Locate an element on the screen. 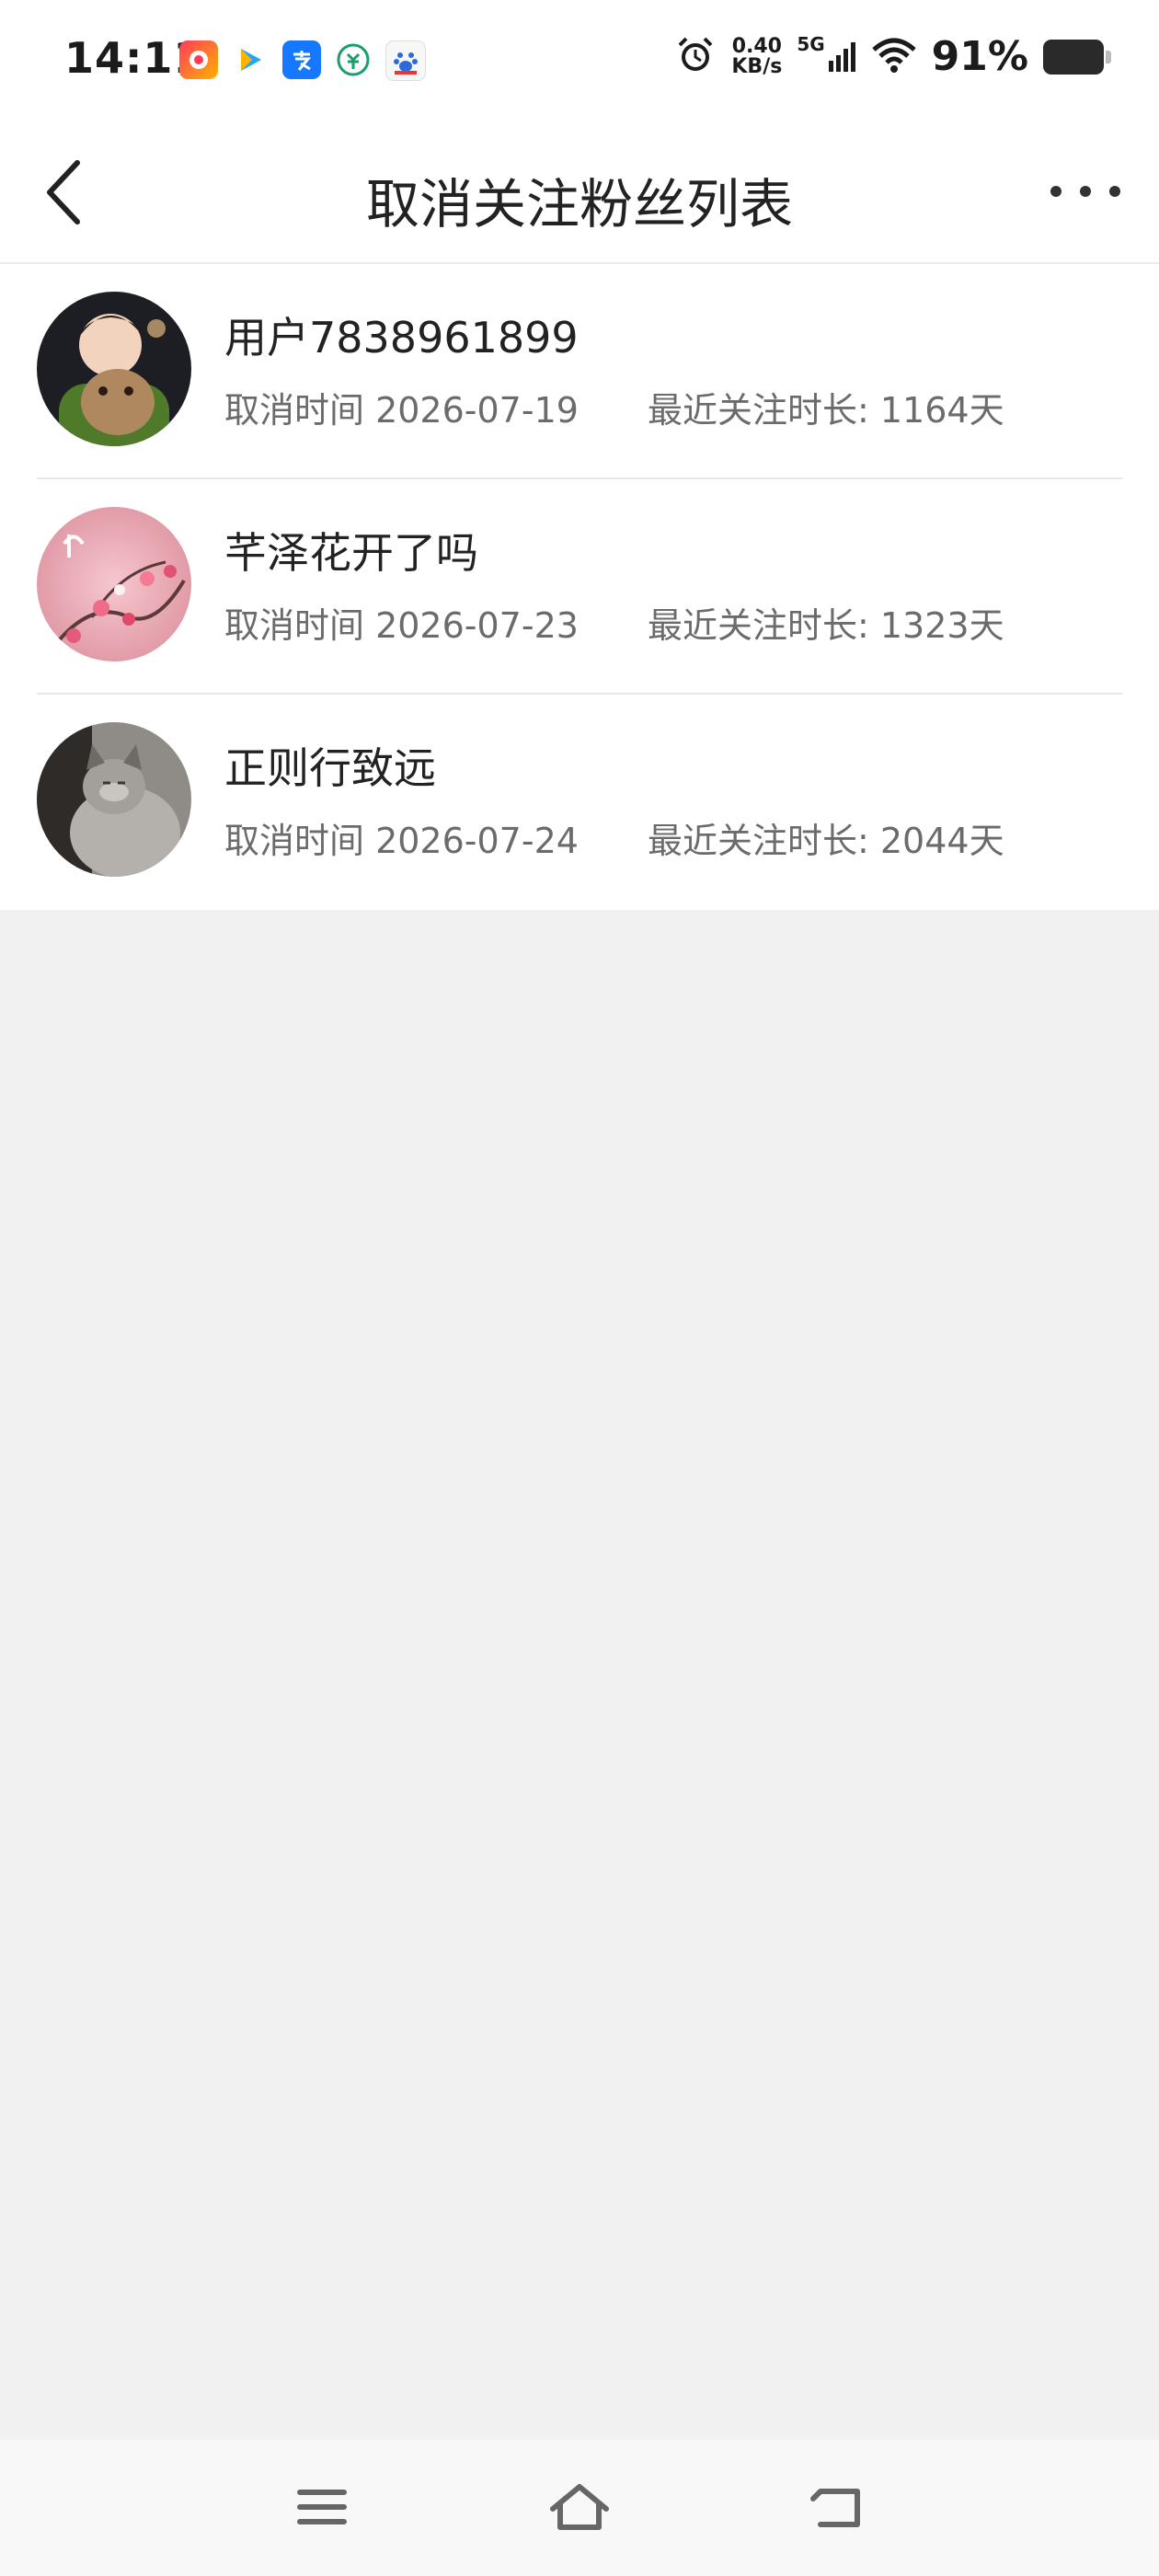 The image size is (1159, 2576). wifi-icon is located at coordinates (894, 57).